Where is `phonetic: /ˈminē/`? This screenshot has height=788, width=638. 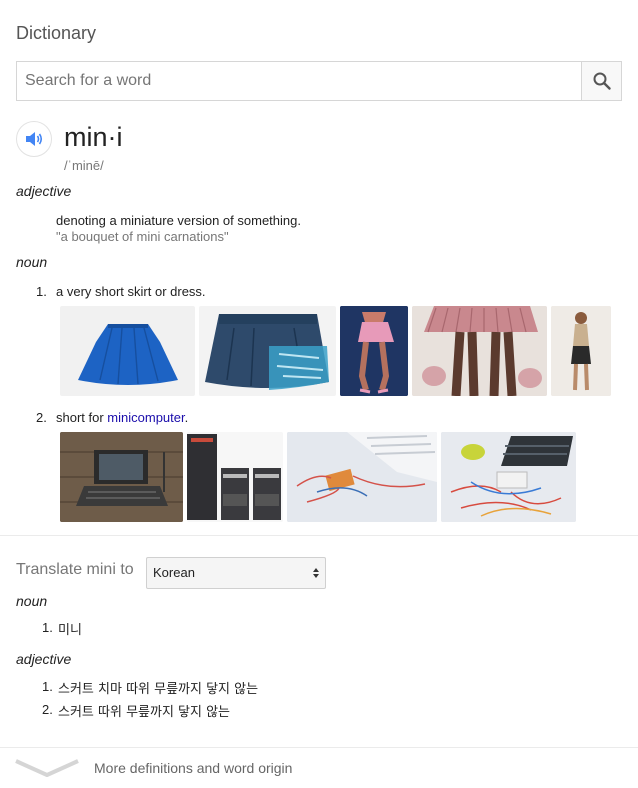 phonetic: /ˈminē/ is located at coordinates (84, 165).